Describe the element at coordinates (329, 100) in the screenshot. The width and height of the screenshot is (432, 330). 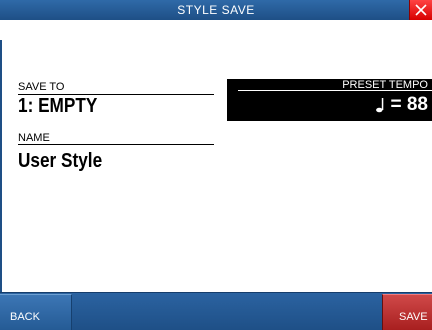
I see `preset-tempo-panel: PRESET TEMPO = 88` at that location.